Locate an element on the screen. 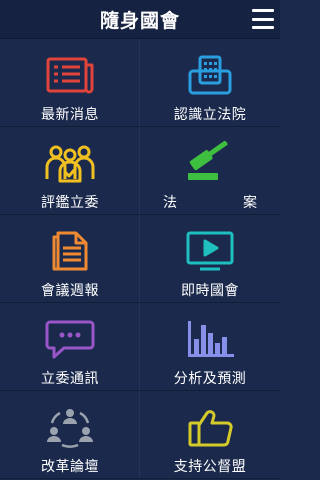 The image size is (320, 480). tile-analysis-forecast: 分析及預測 is located at coordinates (210, 347).